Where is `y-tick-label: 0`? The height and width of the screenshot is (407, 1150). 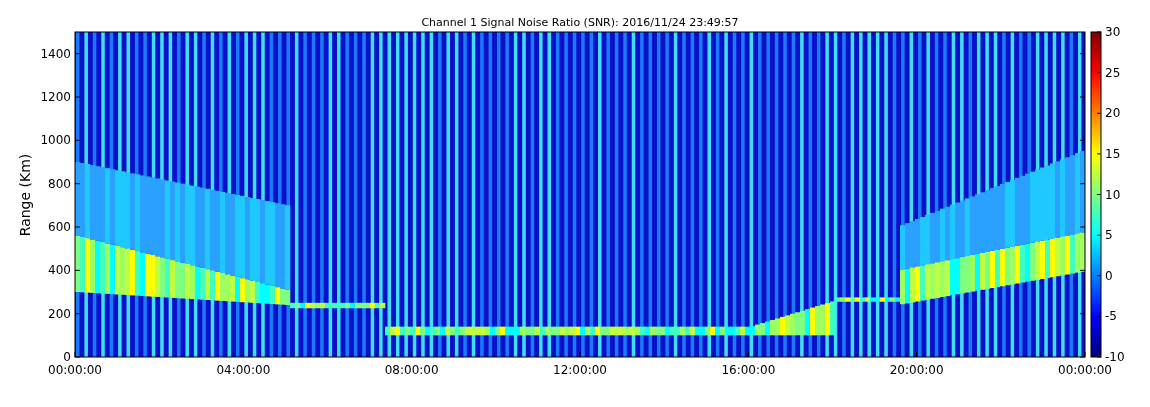 y-tick-label: 0 is located at coordinates (67, 357).